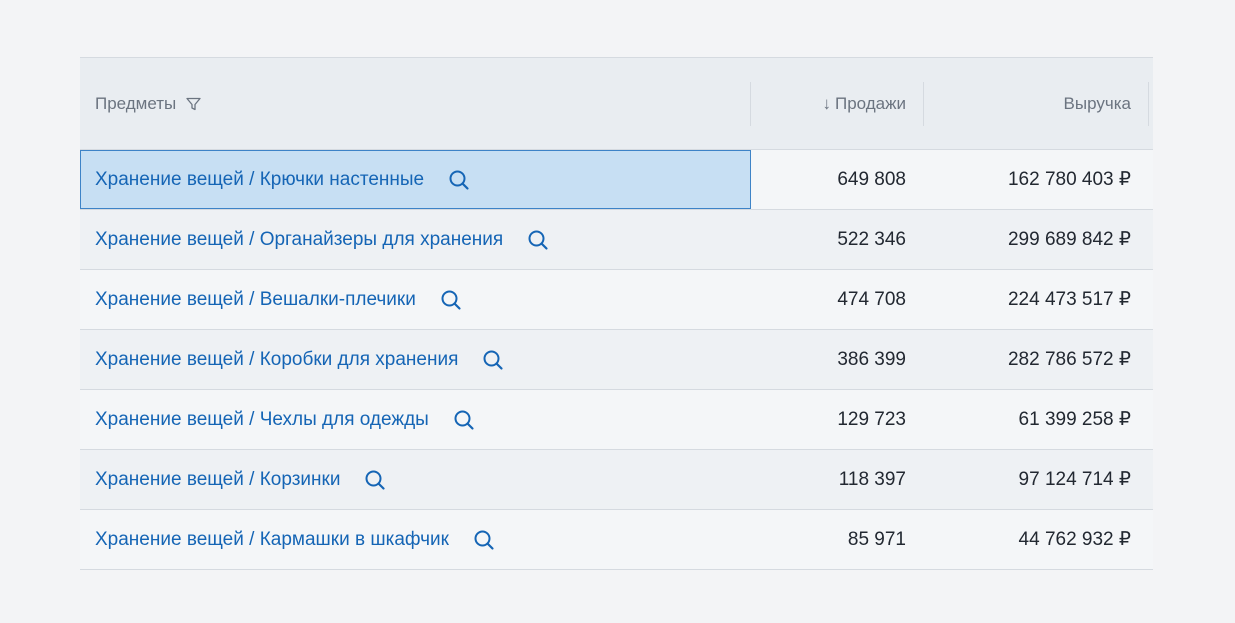 The height and width of the screenshot is (623, 1235). What do you see at coordinates (255, 300) in the screenshot?
I see `item-link: Хранение вещей / Вешалки-плечики` at bounding box center [255, 300].